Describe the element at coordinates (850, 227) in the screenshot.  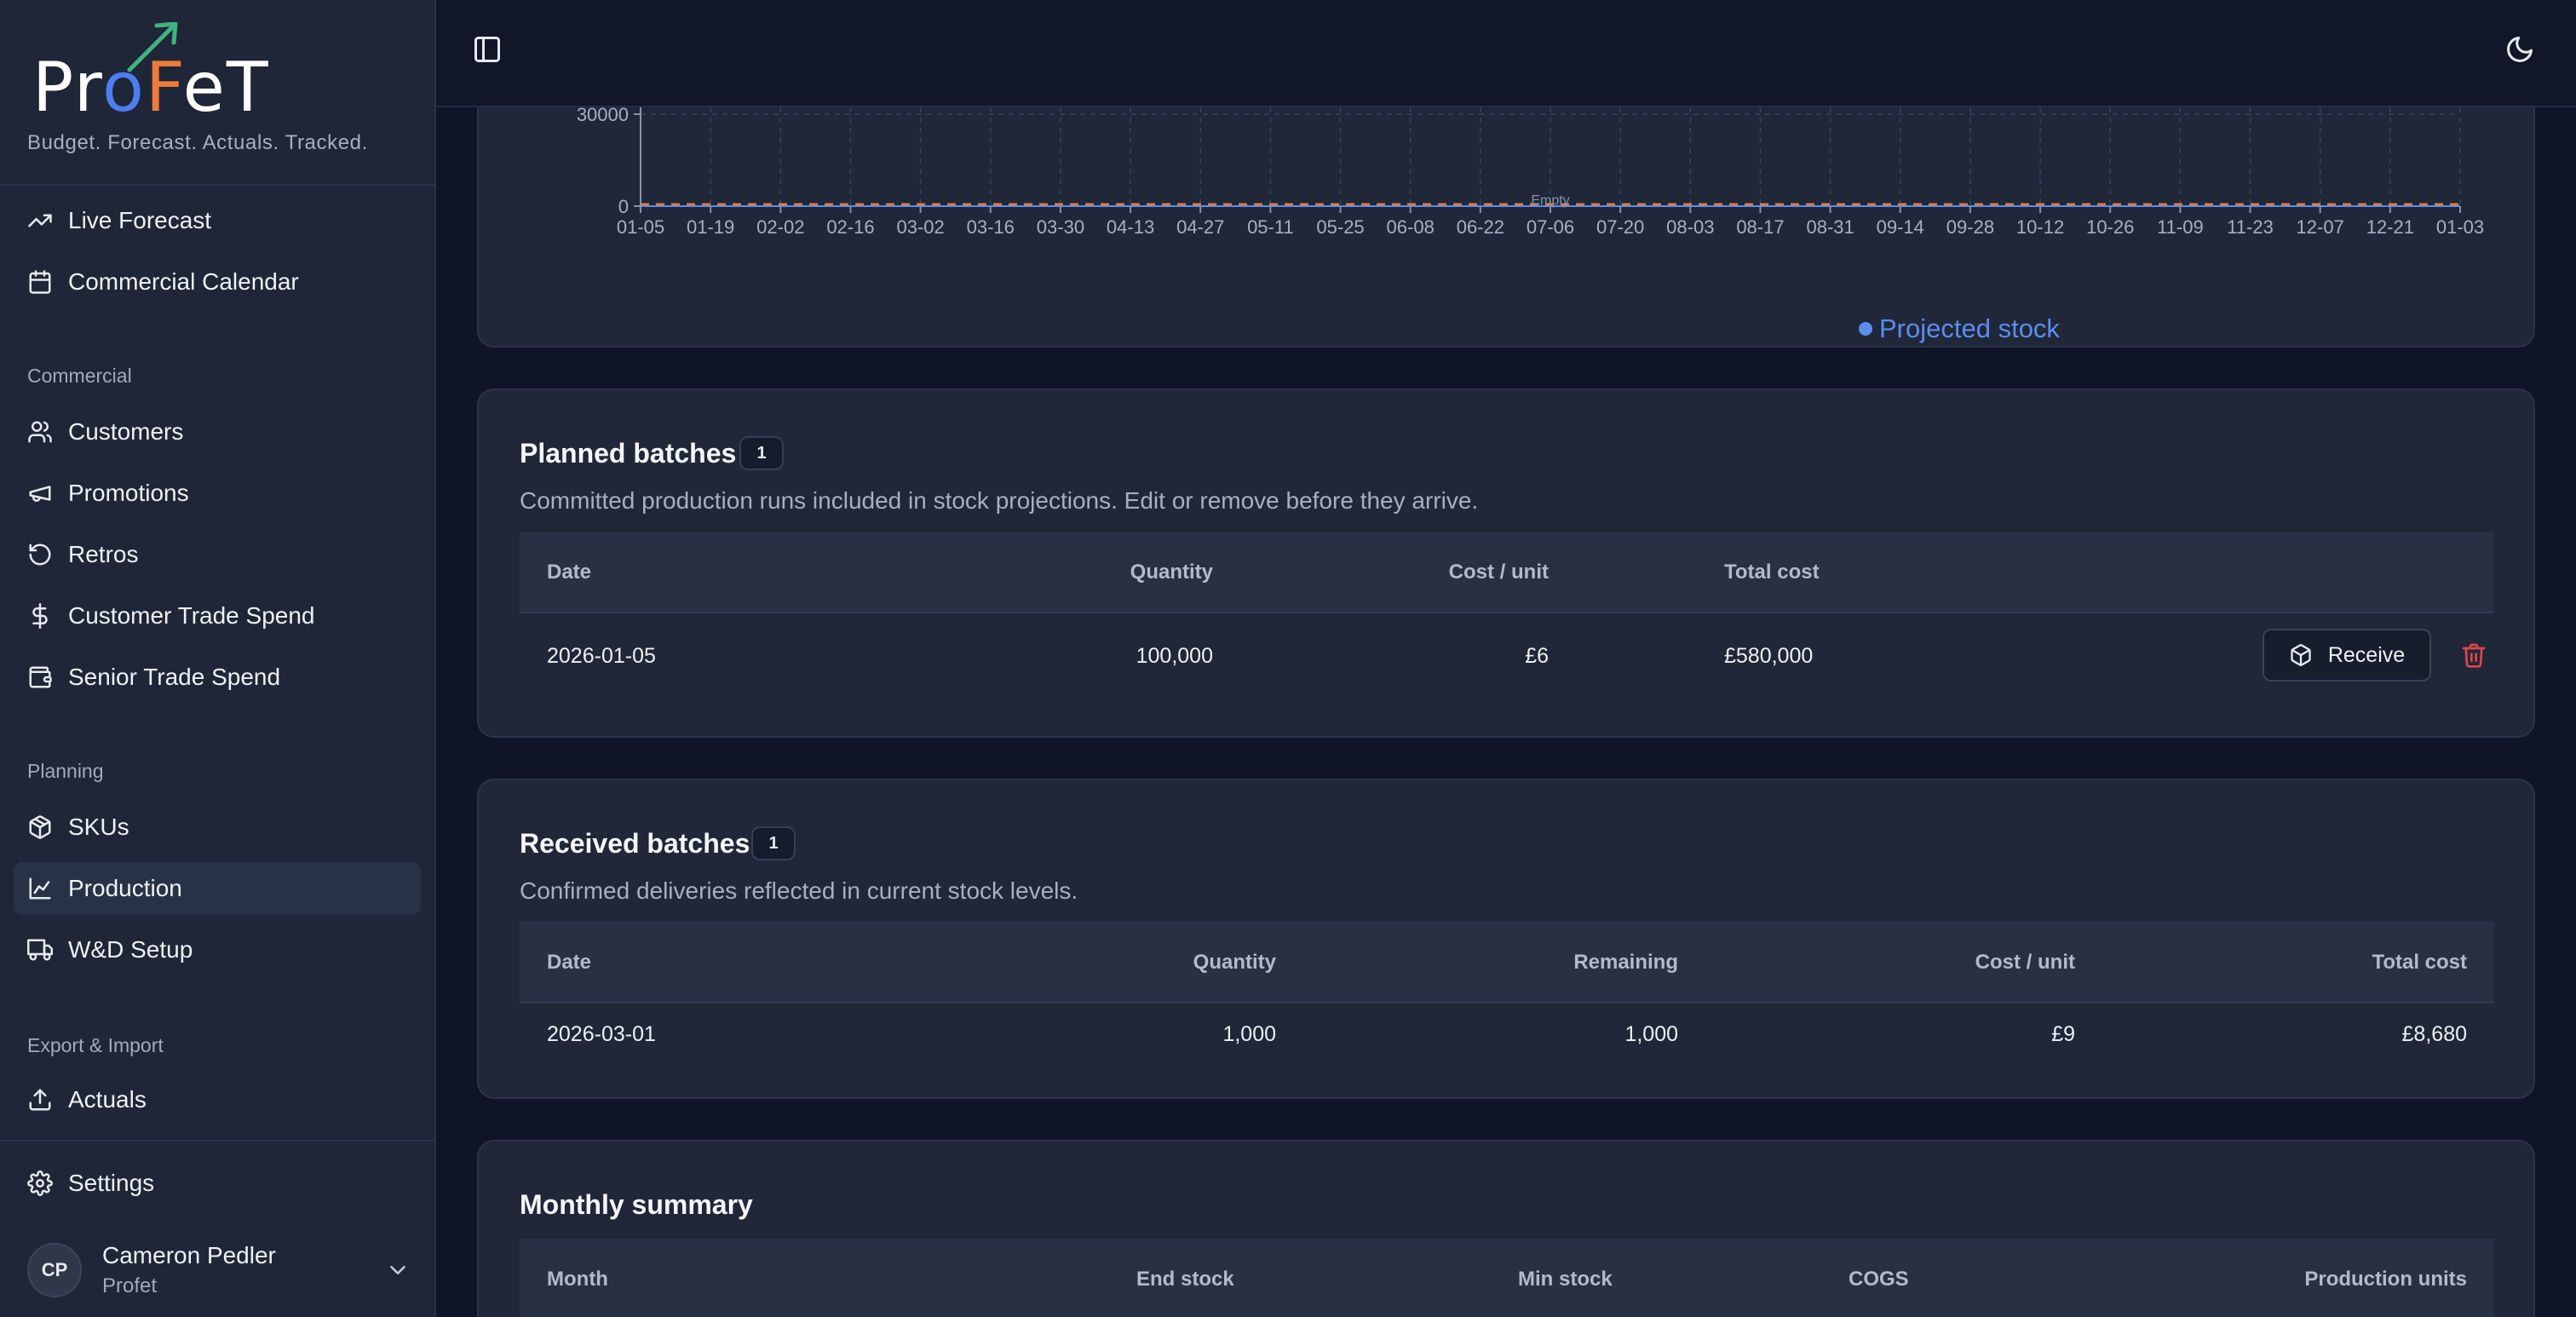
I see `x-tick-label: 02-16` at that location.